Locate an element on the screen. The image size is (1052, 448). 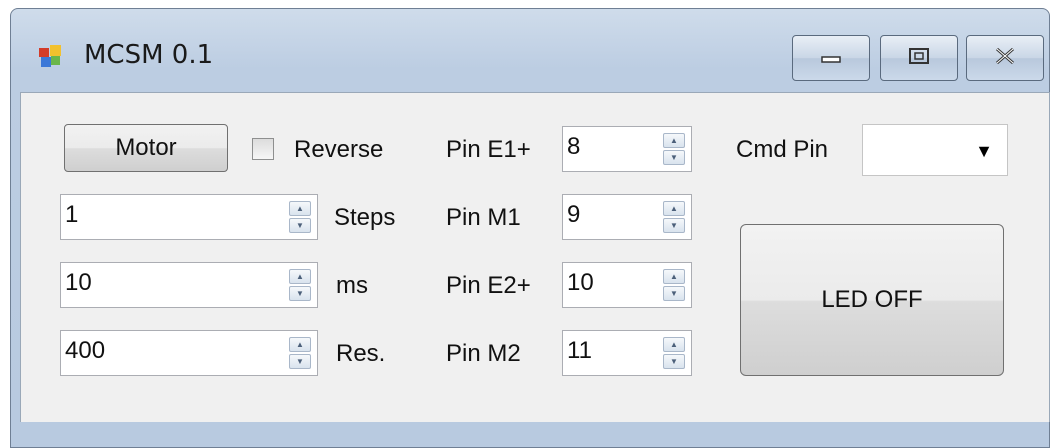
pin-m2-up-arrow-icon: ▲ is located at coordinates (674, 344).